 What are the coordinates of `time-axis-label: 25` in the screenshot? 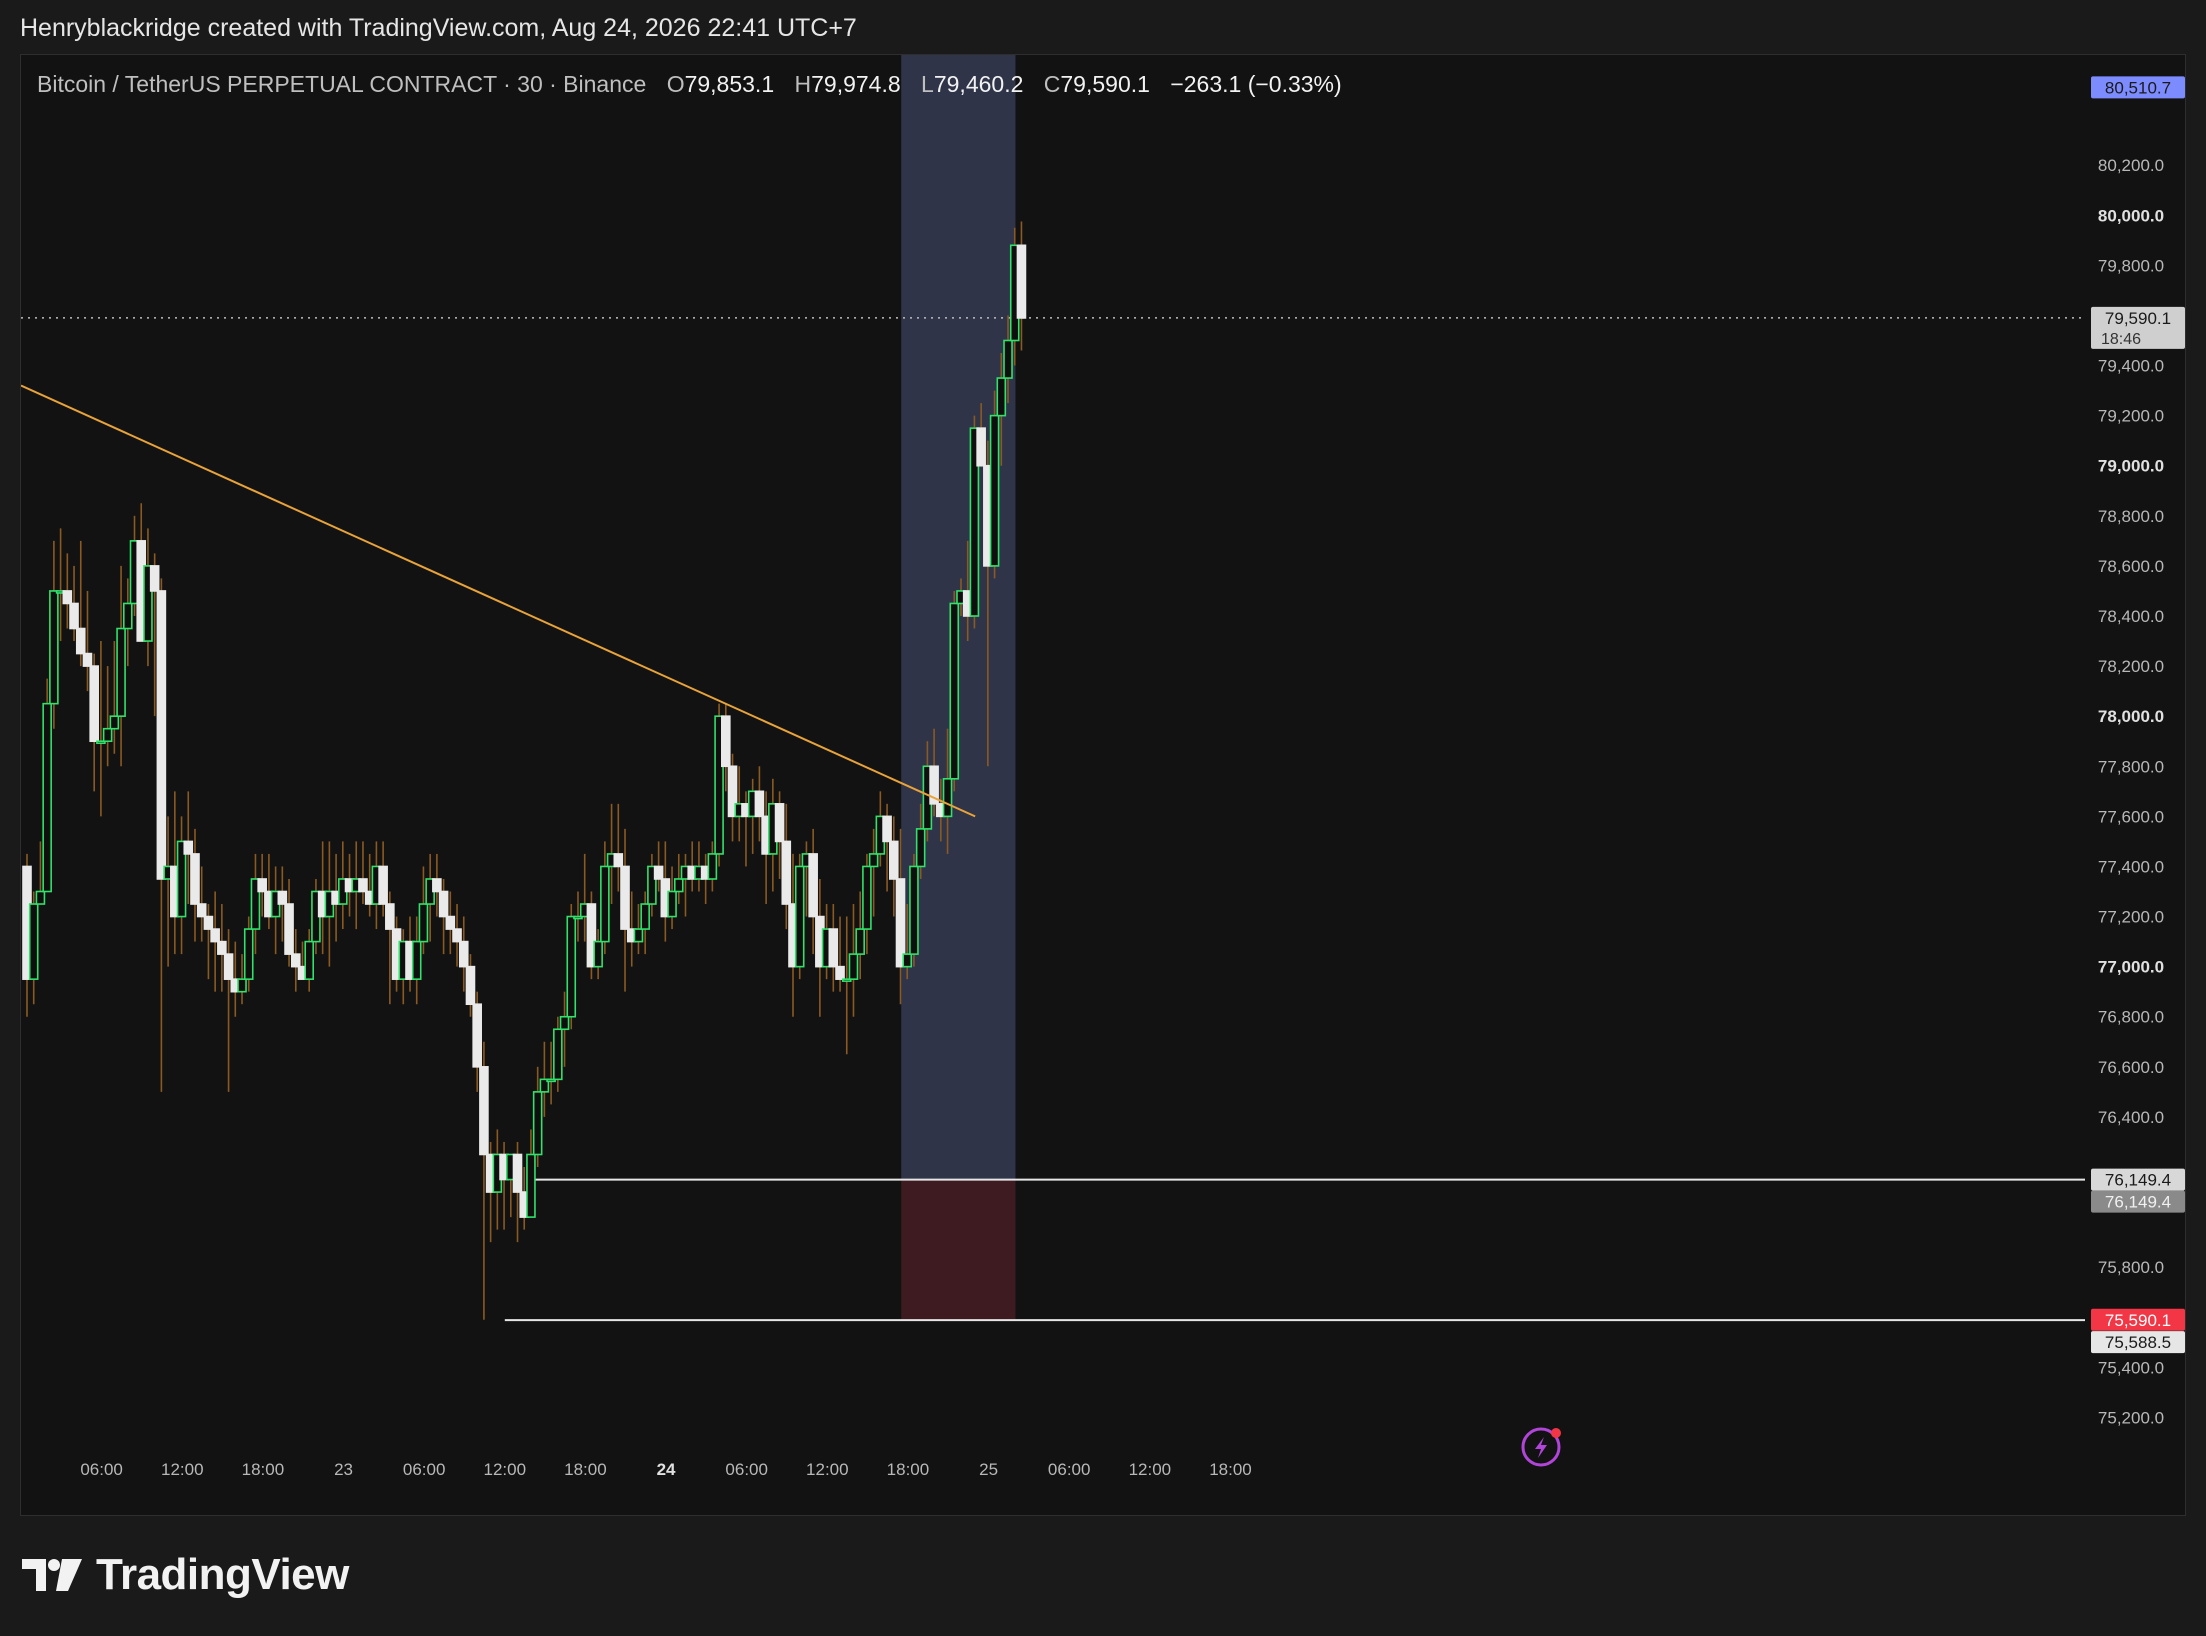 It's located at (988, 1469).